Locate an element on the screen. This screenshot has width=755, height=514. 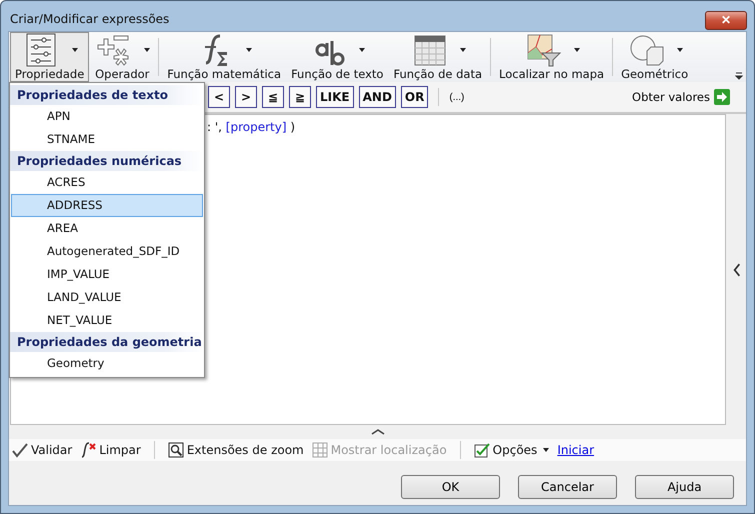
close-button: ✕ is located at coordinates (726, 20).